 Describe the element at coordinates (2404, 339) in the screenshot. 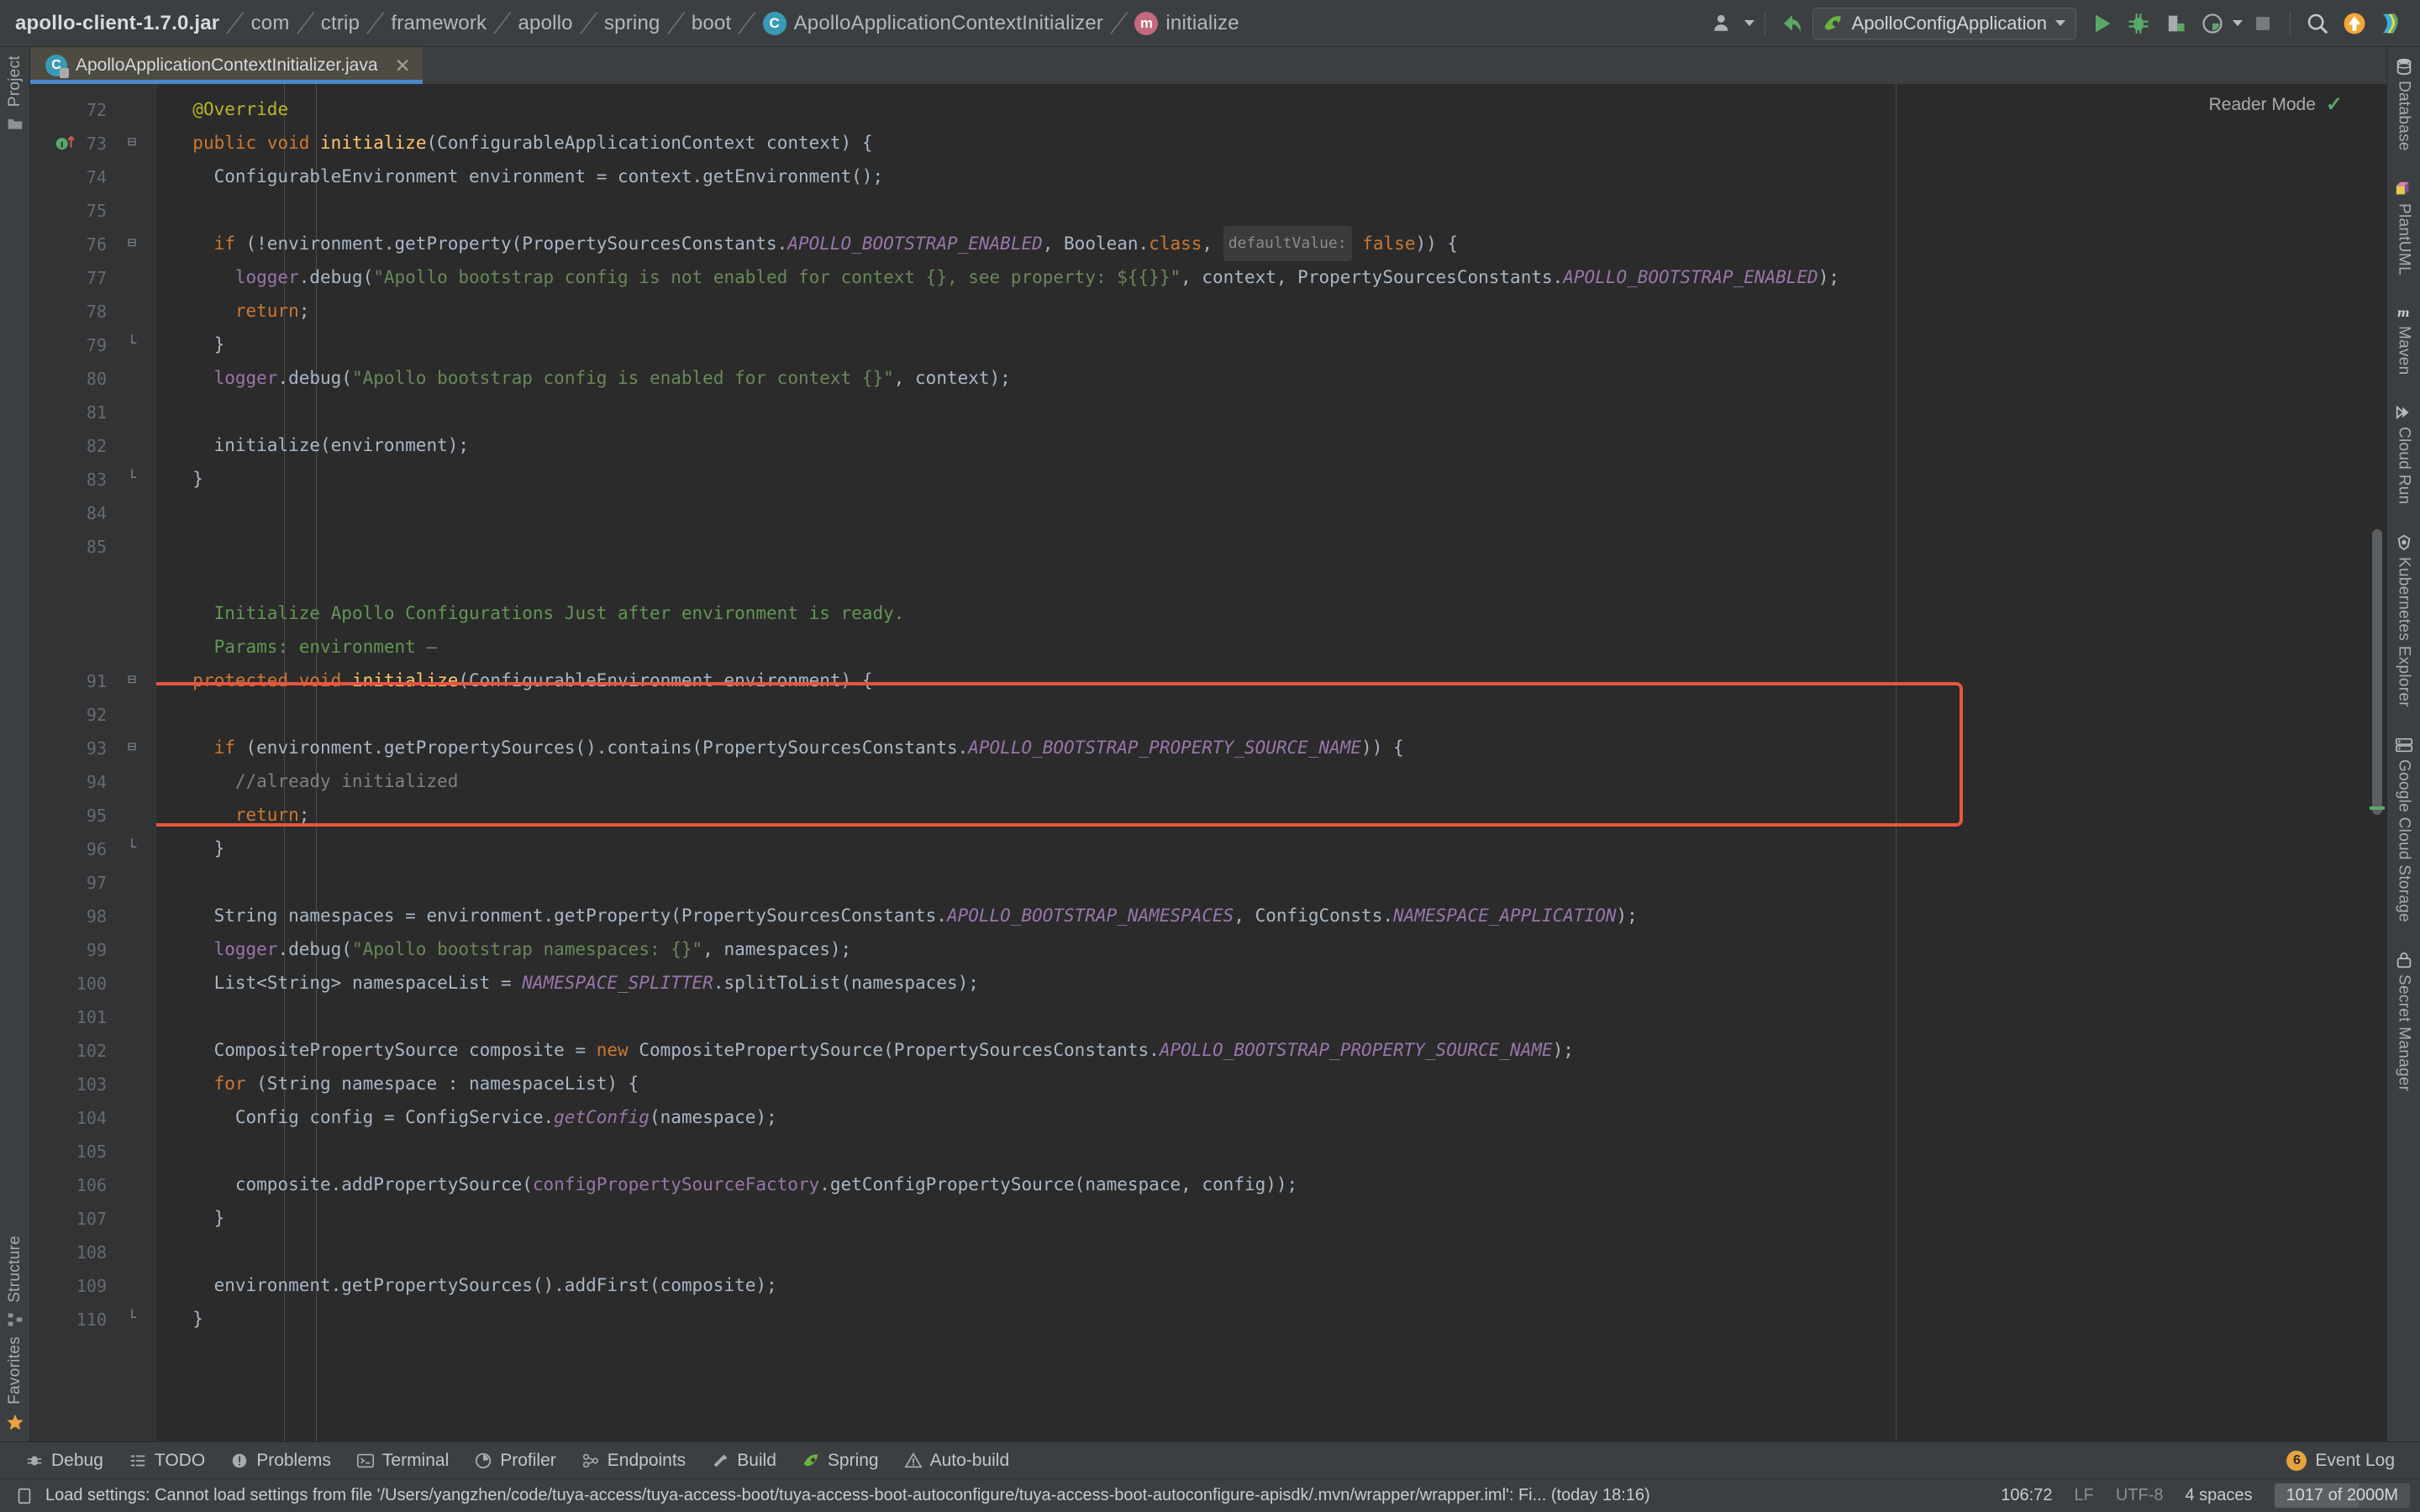

I see `sidebar-item-maven: m Maven` at that location.